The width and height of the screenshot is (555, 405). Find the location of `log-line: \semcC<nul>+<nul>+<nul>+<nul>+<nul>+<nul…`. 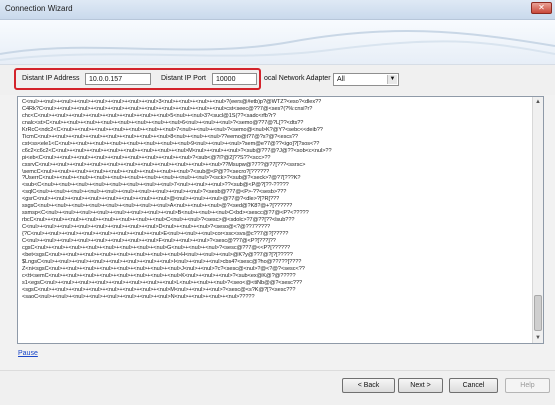

log-line: \semcC<nul>+<nul>+<nul>+<nul>+<nul>+<nul… is located at coordinates (146, 171).